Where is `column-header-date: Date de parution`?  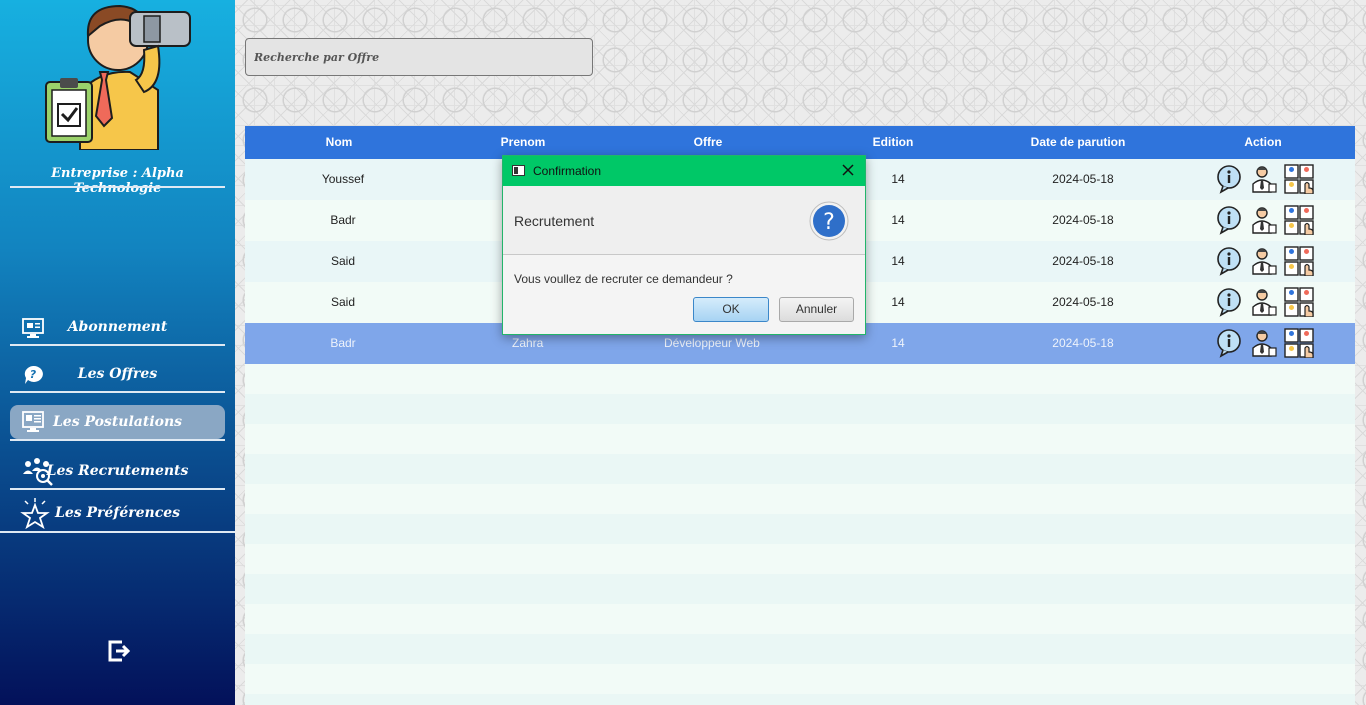 column-header-date: Date de parution is located at coordinates (1078, 142).